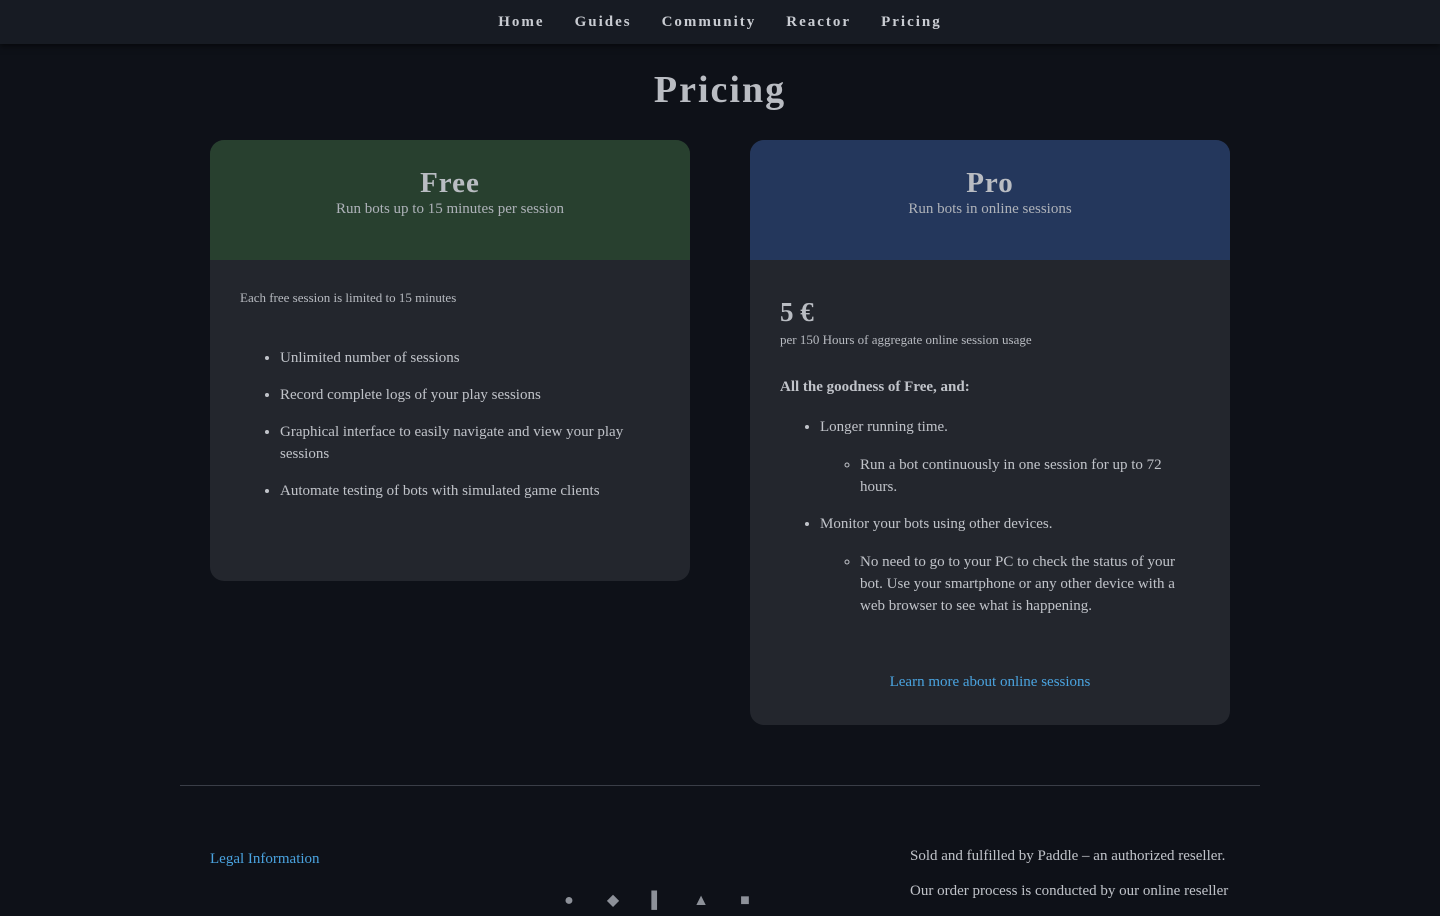 This screenshot has width=1440, height=916. I want to click on pro-plan-name: Pro, so click(990, 183).